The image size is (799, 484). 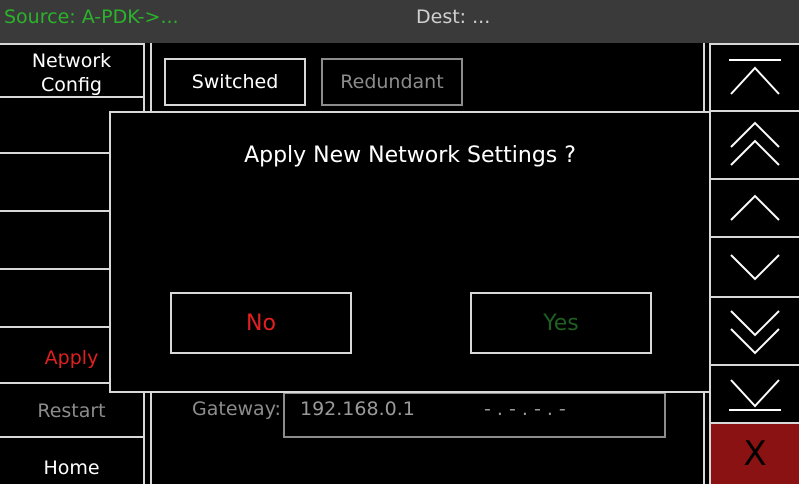 I want to click on network-config-button: Network Config, so click(x=72, y=70).